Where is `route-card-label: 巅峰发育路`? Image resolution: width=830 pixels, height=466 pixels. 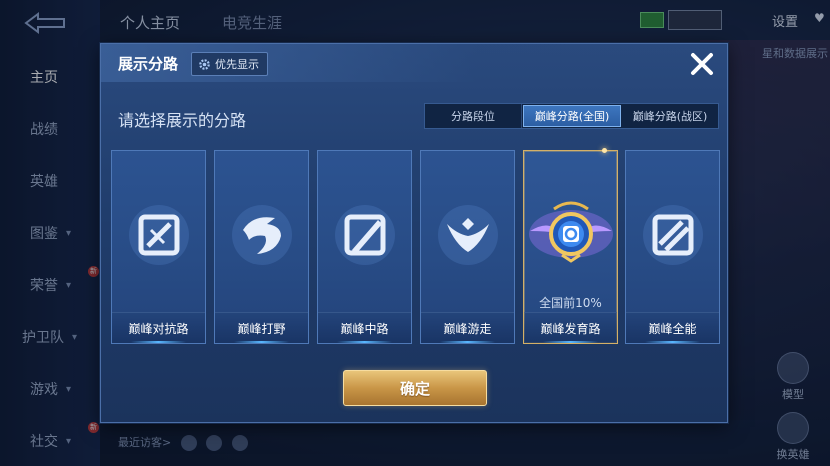
route-card-label: 巅峰发育路 is located at coordinates (570, 327).